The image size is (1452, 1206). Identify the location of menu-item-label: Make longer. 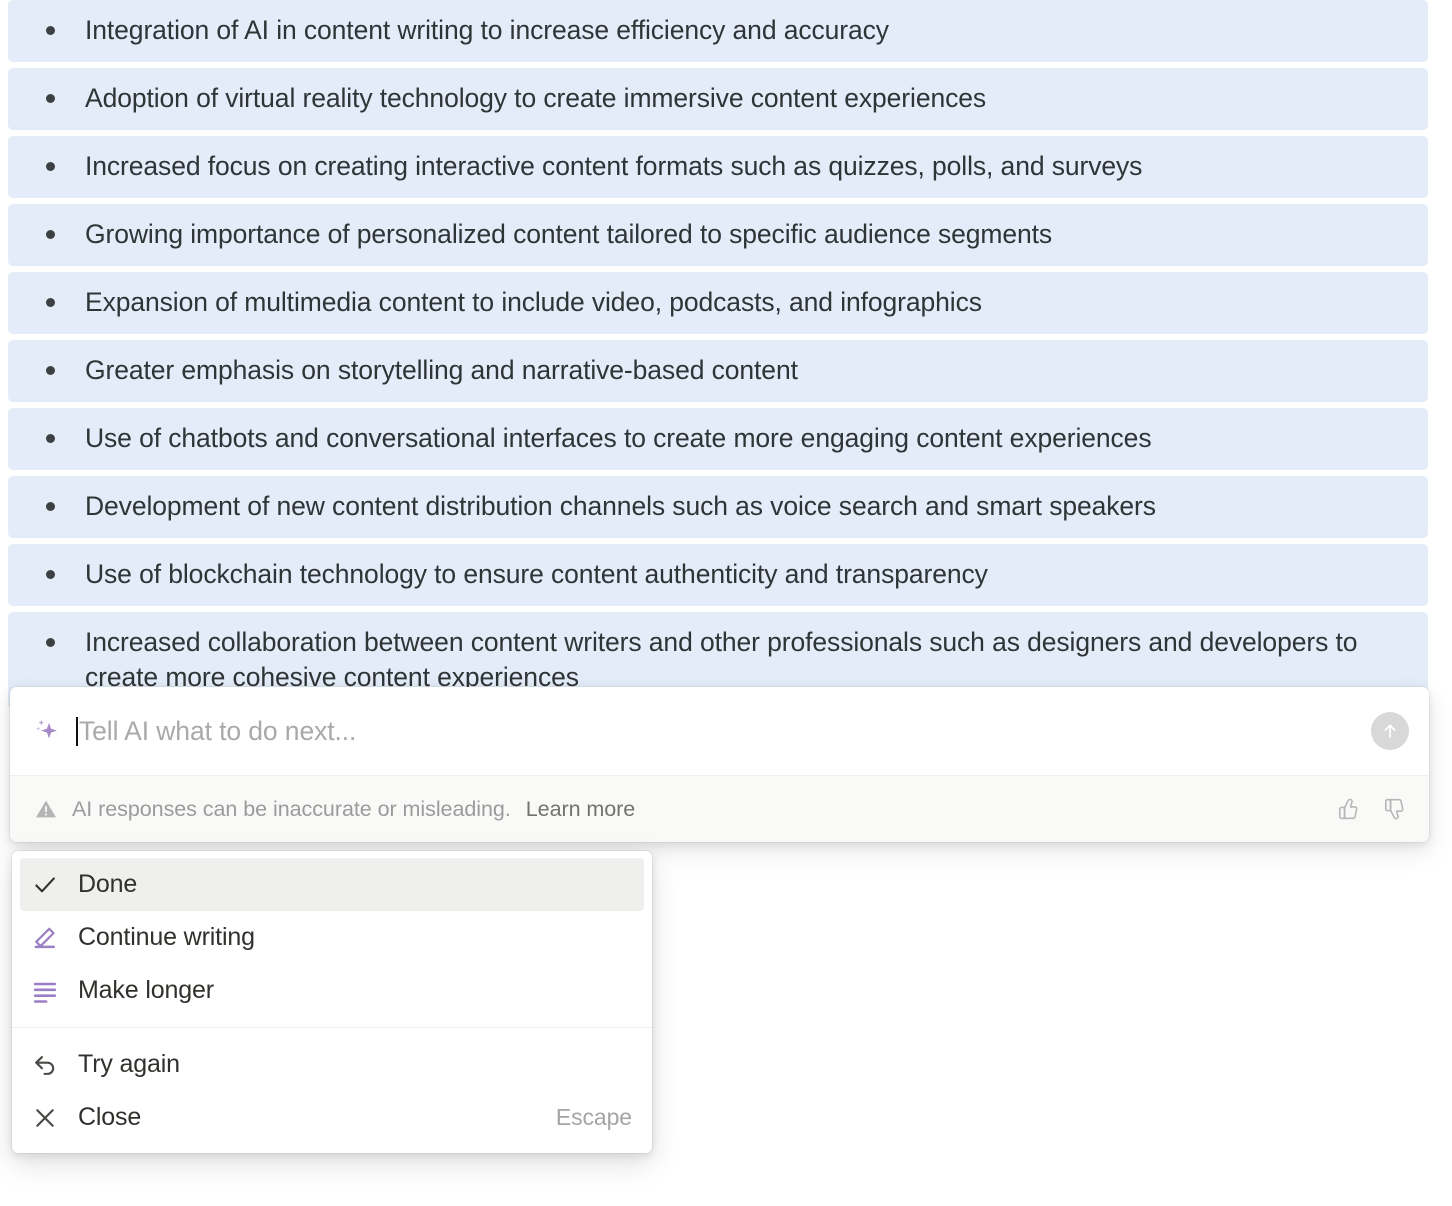
(146, 990).